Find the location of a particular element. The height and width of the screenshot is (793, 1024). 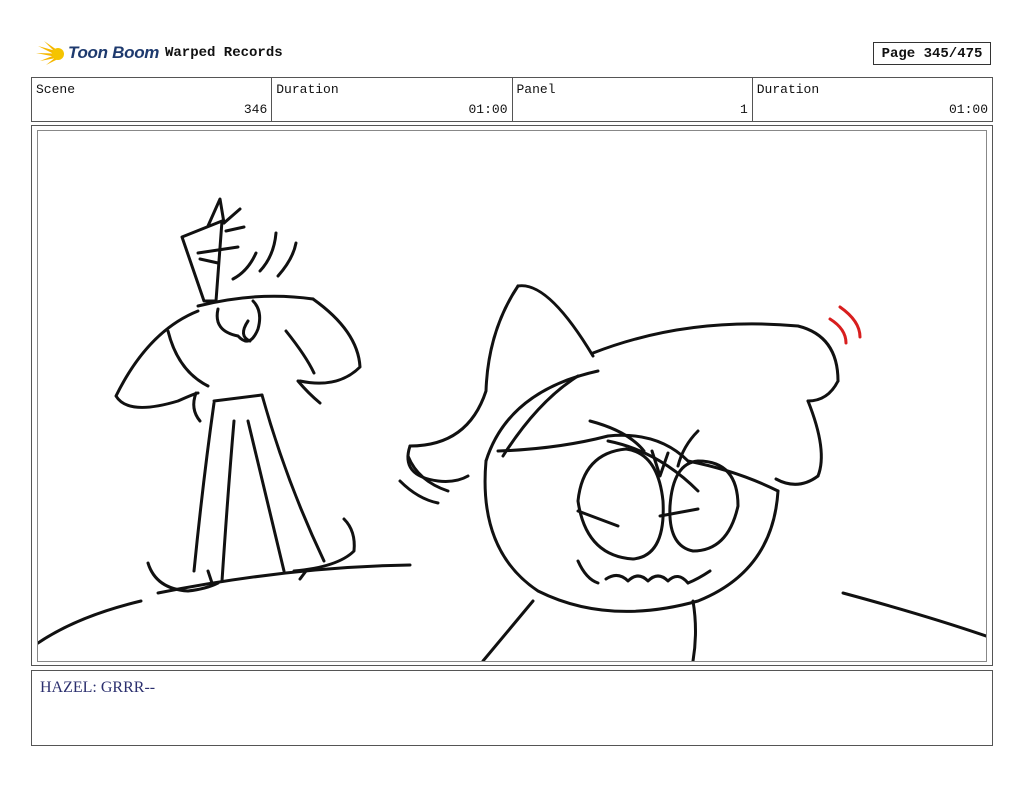

panel-cell: Panel 1 is located at coordinates (633, 99).